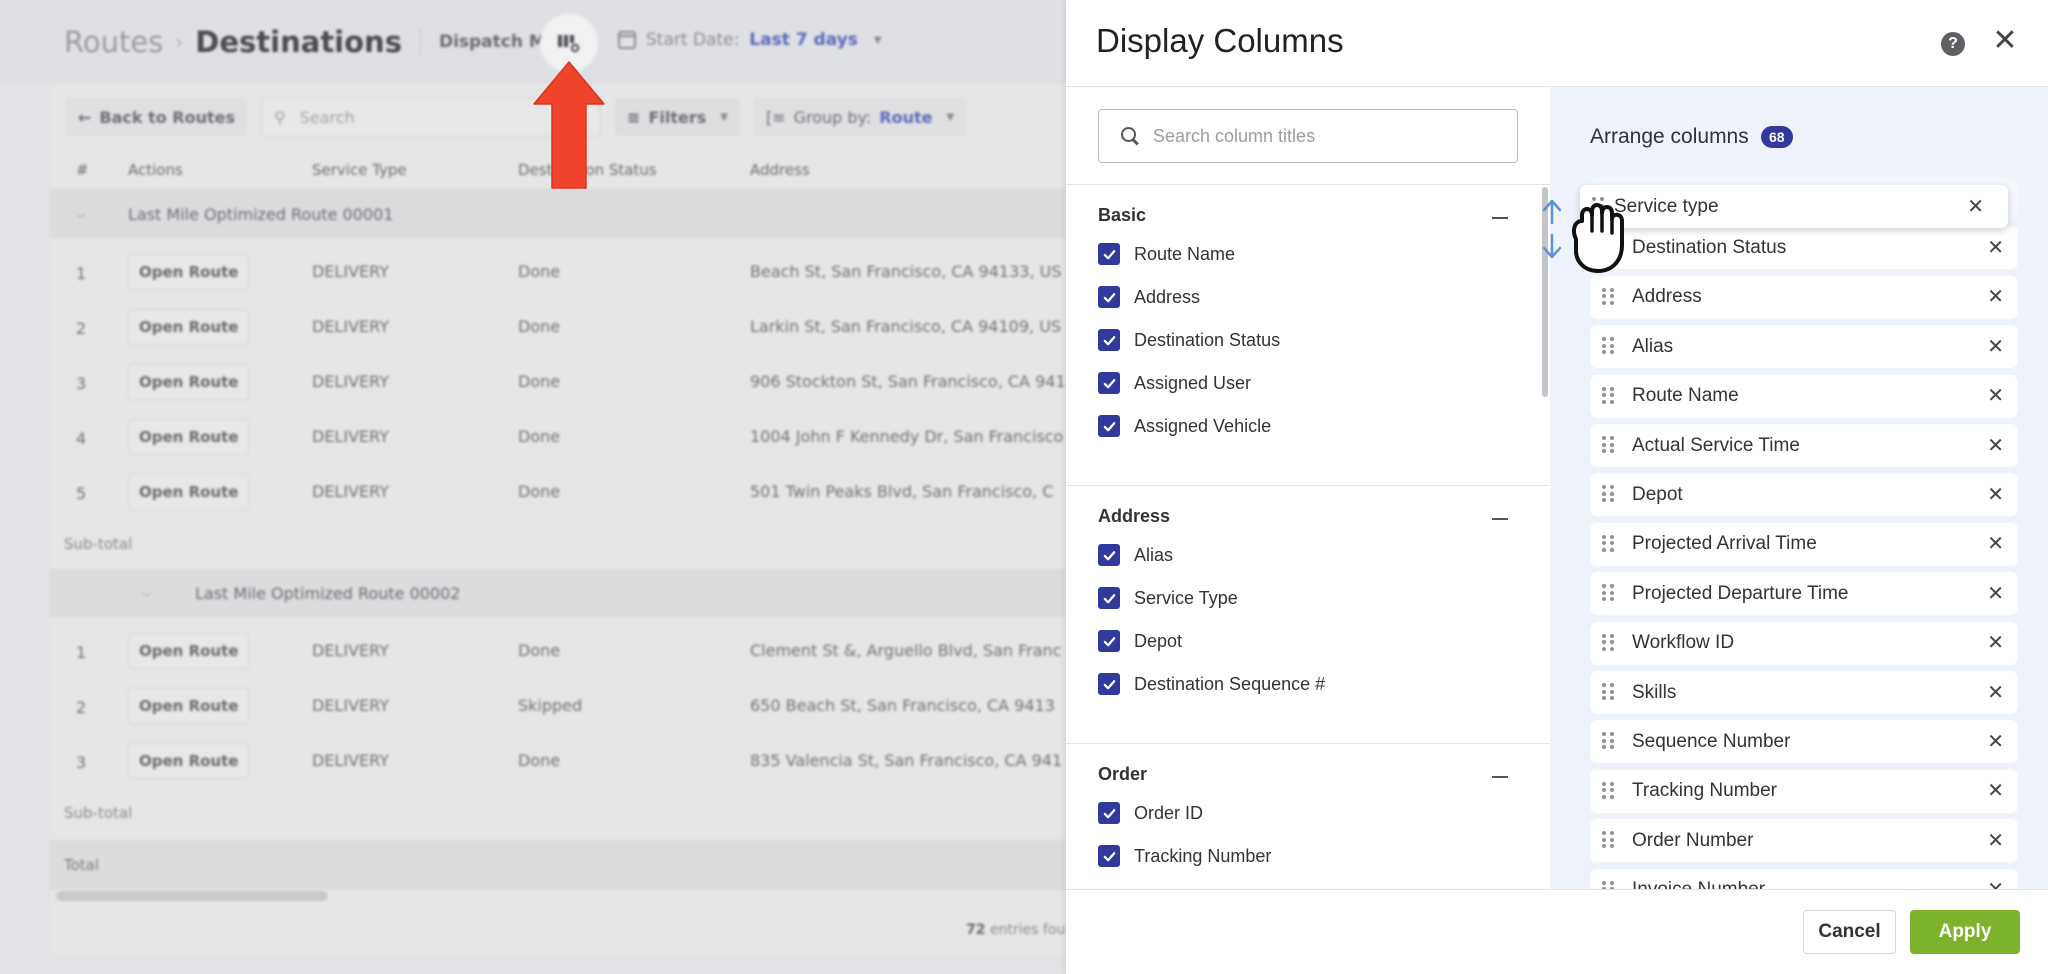 The image size is (2048, 974). Describe the element at coordinates (1698, 884) in the screenshot. I see `arrange-item-label: Invoice Number` at that location.